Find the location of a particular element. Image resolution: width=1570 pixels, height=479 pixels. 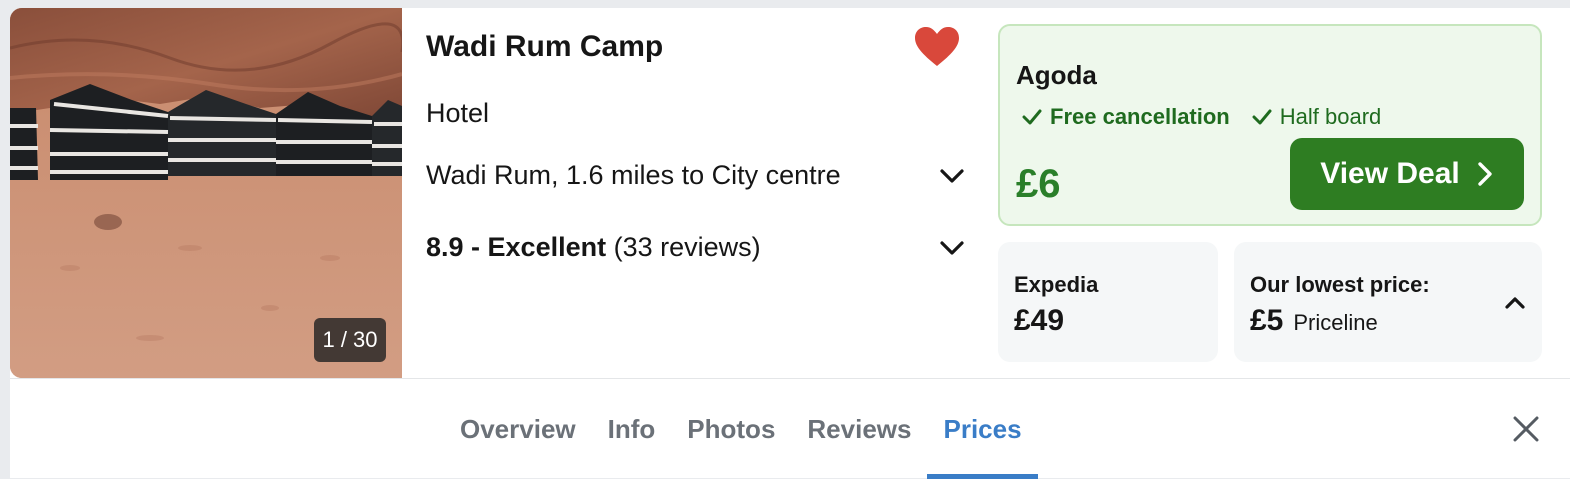

feature-label: Free cancellation is located at coordinates (1140, 116).